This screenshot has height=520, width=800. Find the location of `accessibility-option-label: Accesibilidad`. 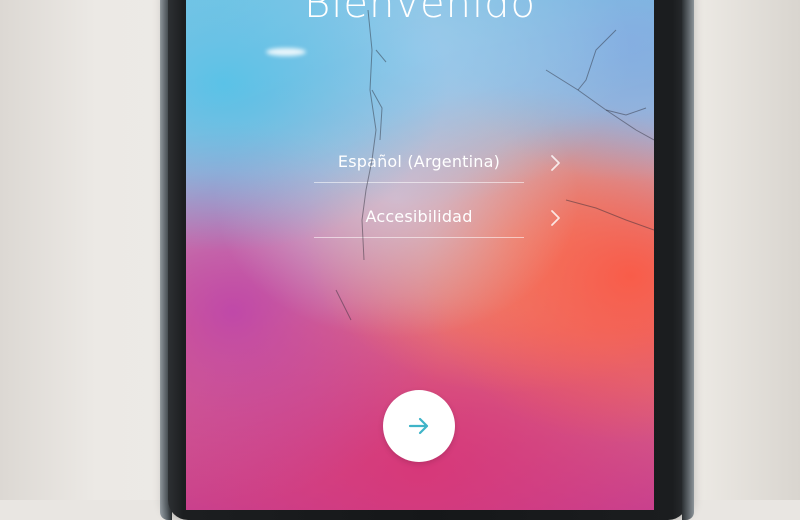

accessibility-option-label: Accesibilidad is located at coordinates (419, 216).